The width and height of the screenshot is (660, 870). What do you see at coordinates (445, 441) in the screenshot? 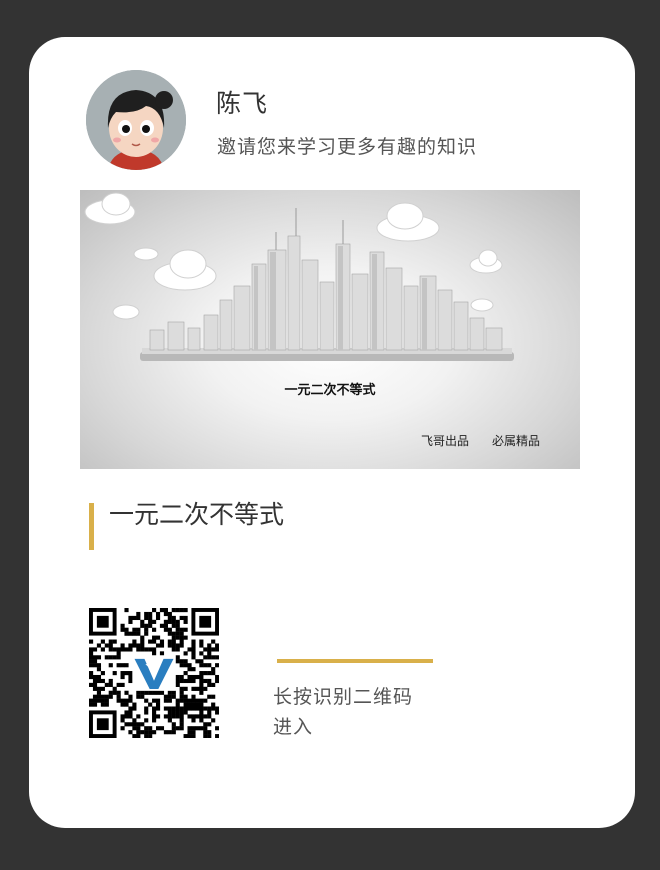
I see `banner-footer-left: 飞哥出品` at bounding box center [445, 441].